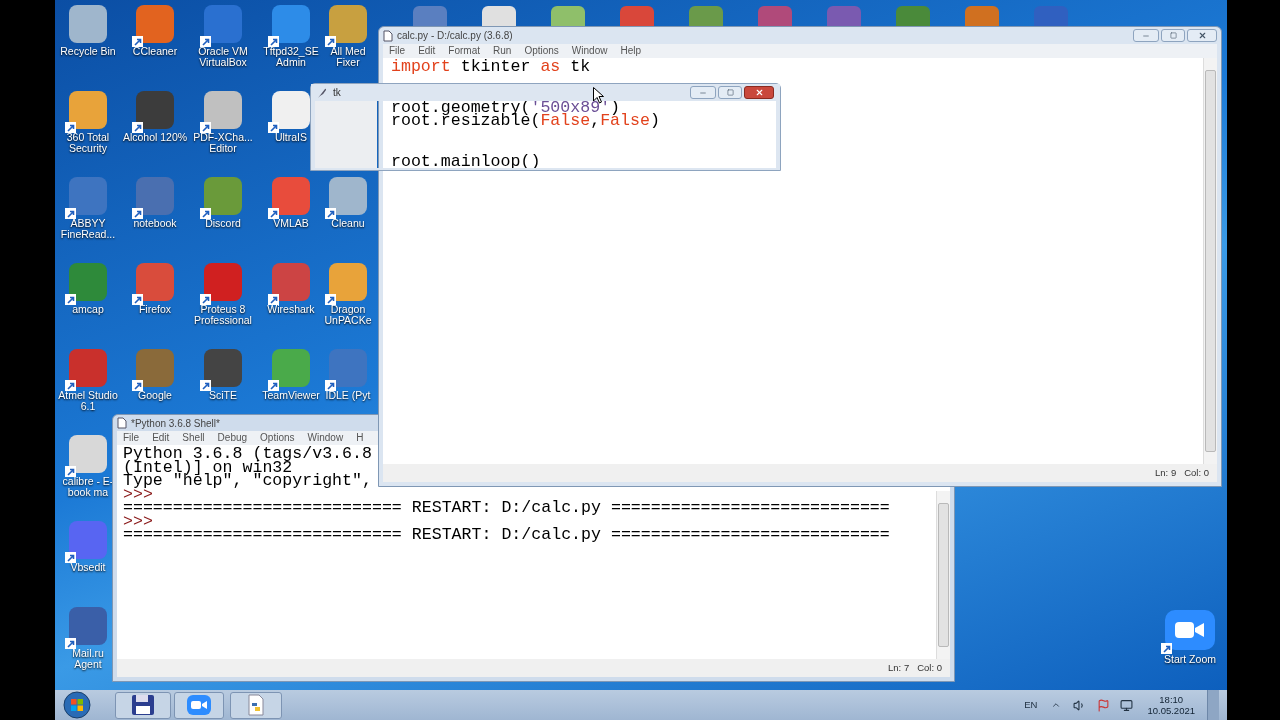  What do you see at coordinates (208, 467) in the screenshot?
I see `shell-line: (Intel)] on win32` at bounding box center [208, 467].